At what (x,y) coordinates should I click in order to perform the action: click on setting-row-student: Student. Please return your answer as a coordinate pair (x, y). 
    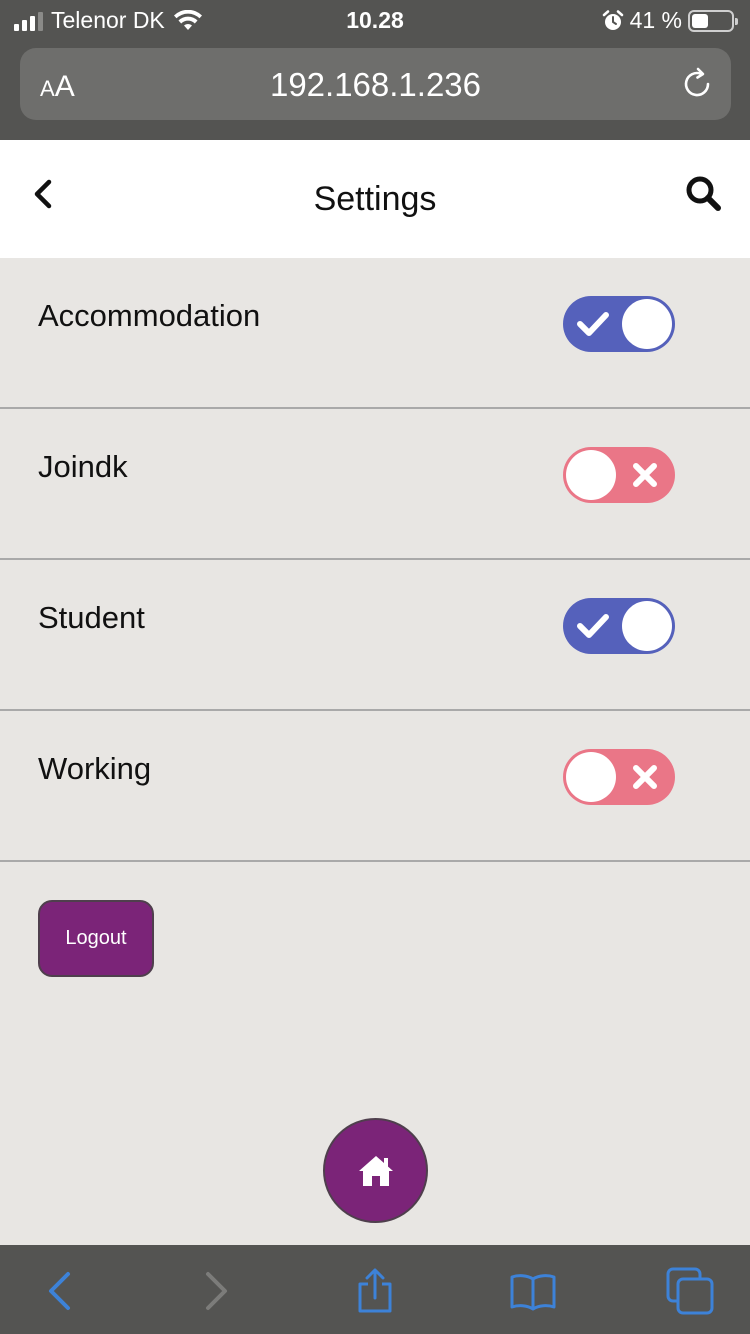
    Looking at the image, I should click on (375, 635).